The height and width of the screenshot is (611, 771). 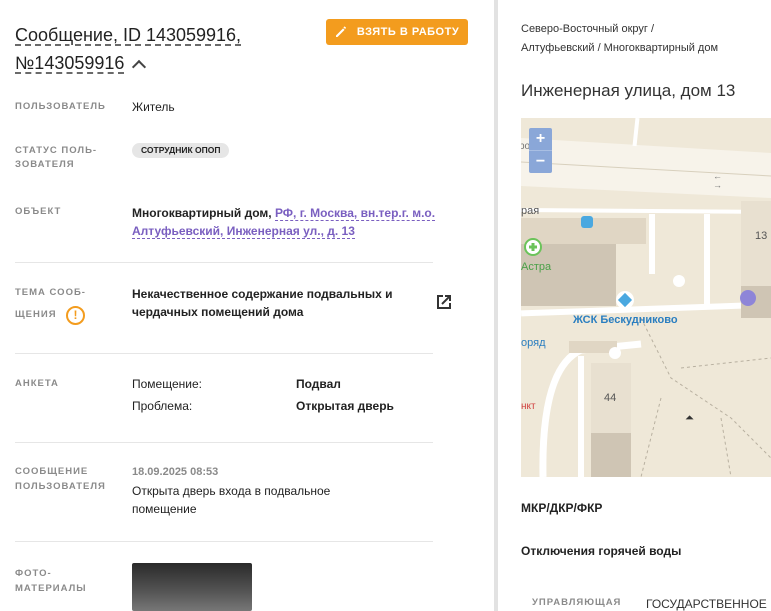 What do you see at coordinates (530, 211) in the screenshot?
I see `map-label-rayon: рая` at bounding box center [530, 211].